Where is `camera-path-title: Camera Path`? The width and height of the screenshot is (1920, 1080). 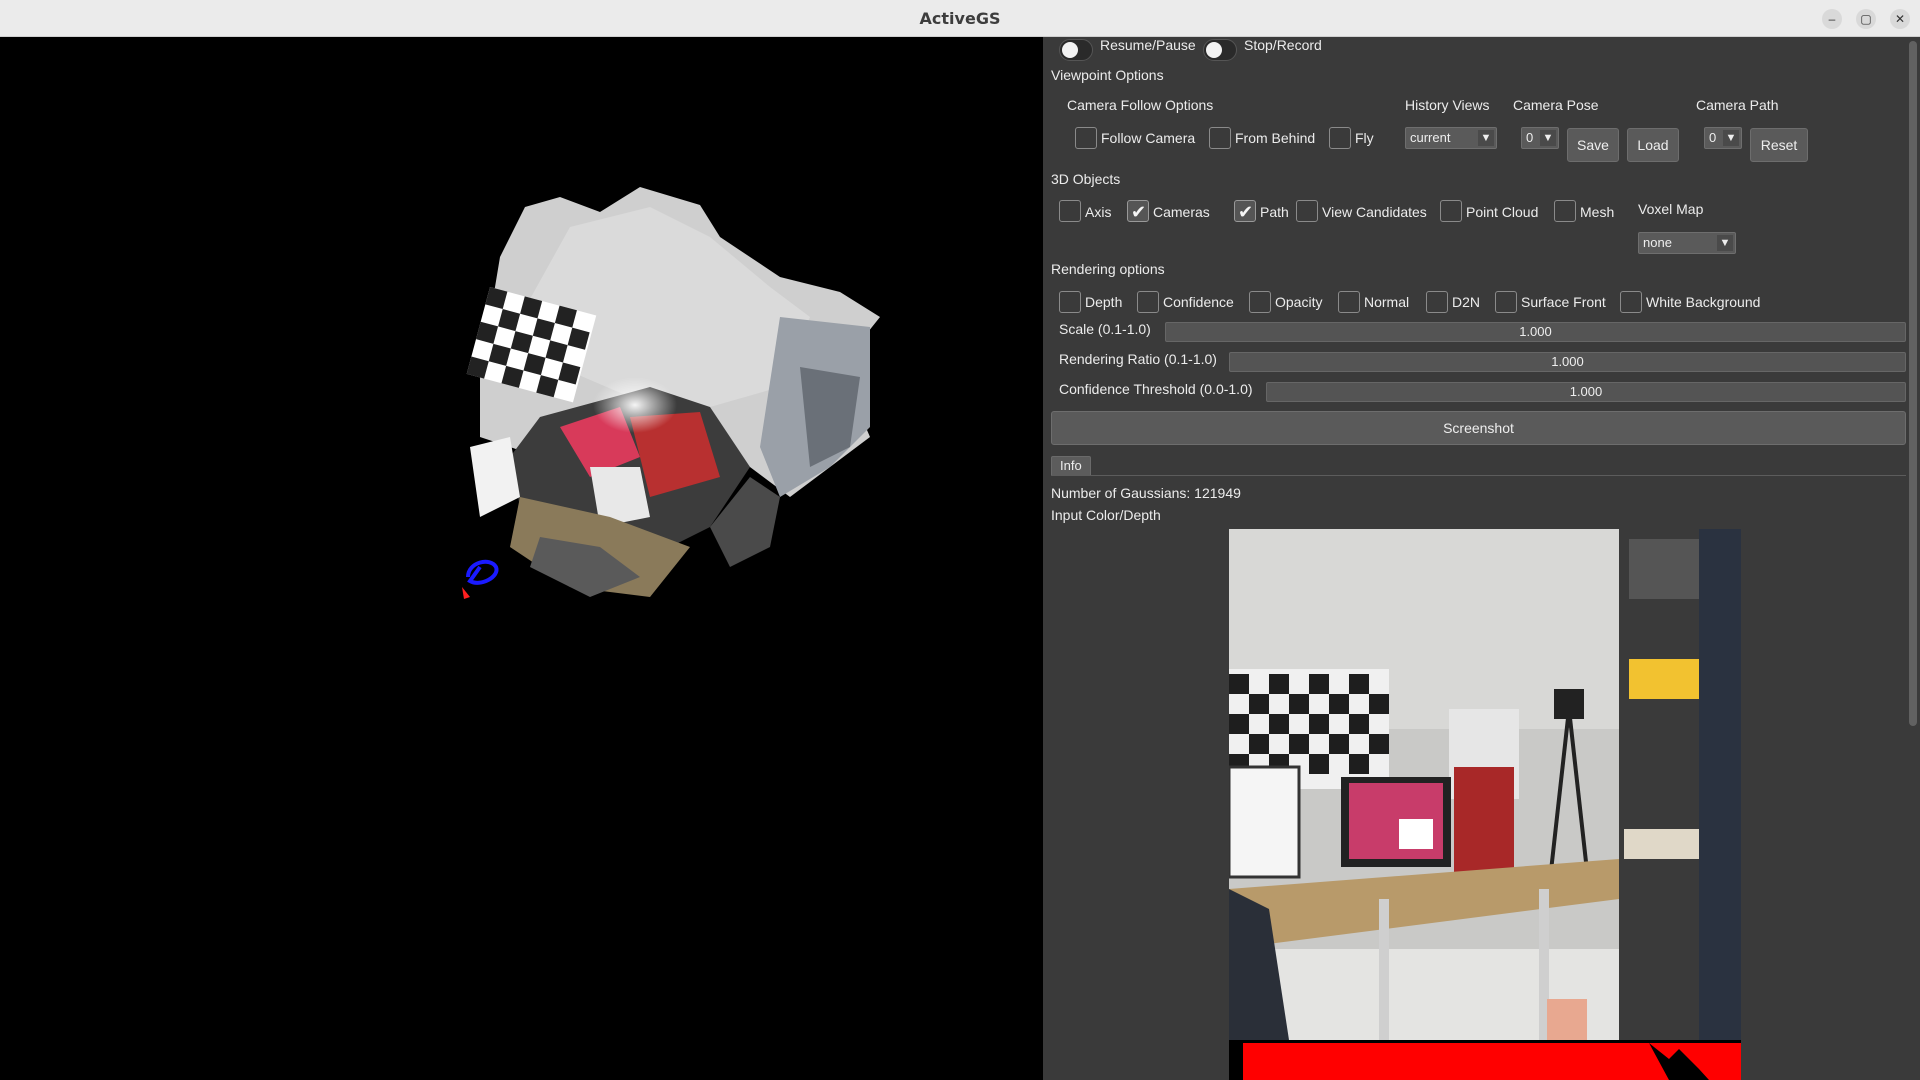 camera-path-title: Camera Path is located at coordinates (1737, 105).